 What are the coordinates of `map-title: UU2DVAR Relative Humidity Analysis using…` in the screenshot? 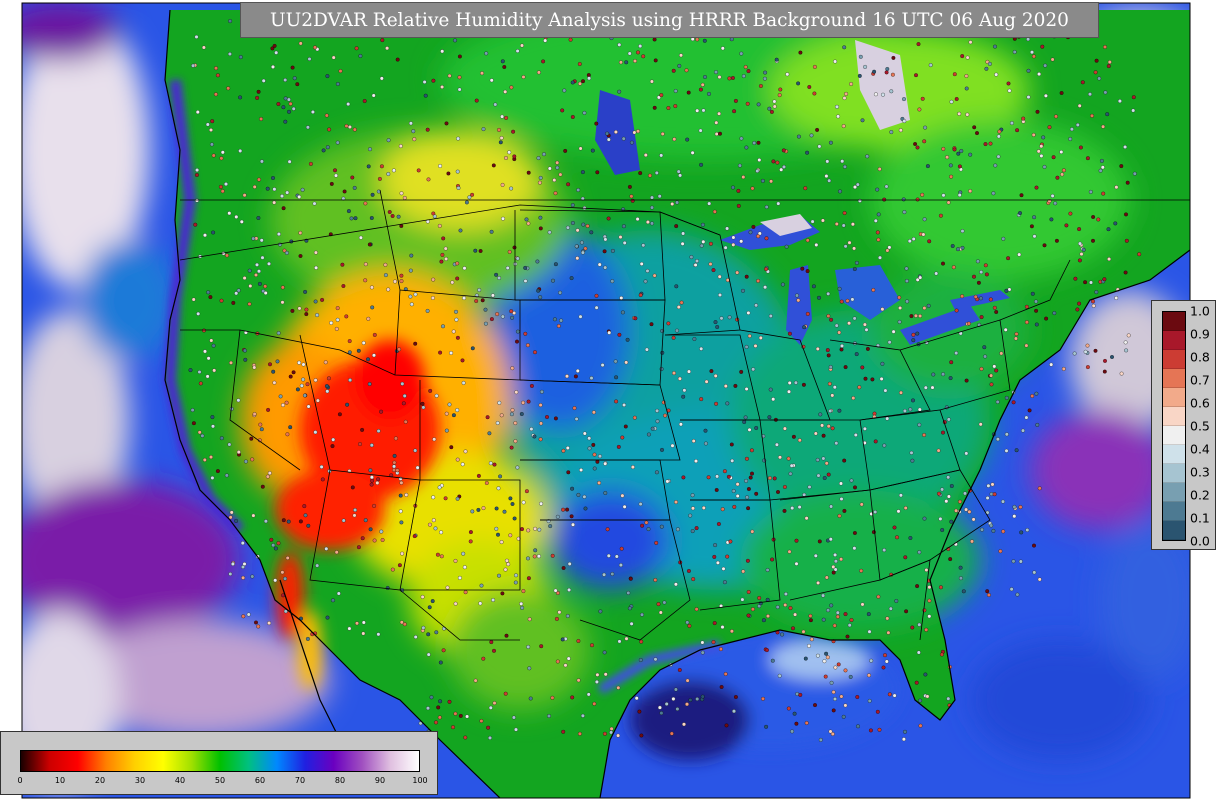 It's located at (669, 20).